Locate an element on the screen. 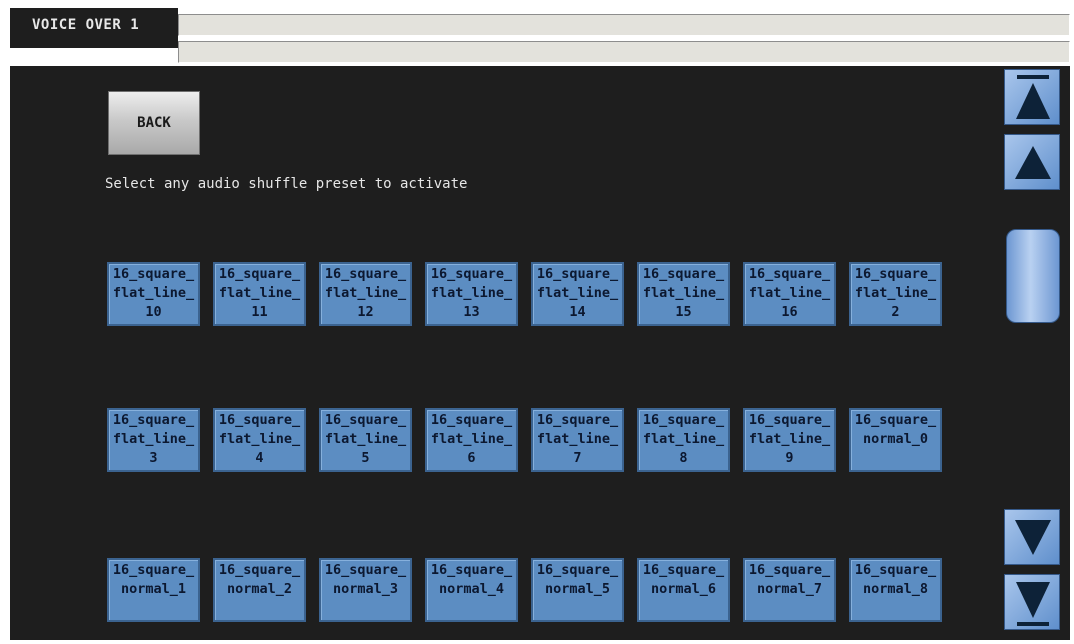 The height and width of the screenshot is (644, 1074). triangle-up-to-top-icon is located at coordinates (1033, 97).